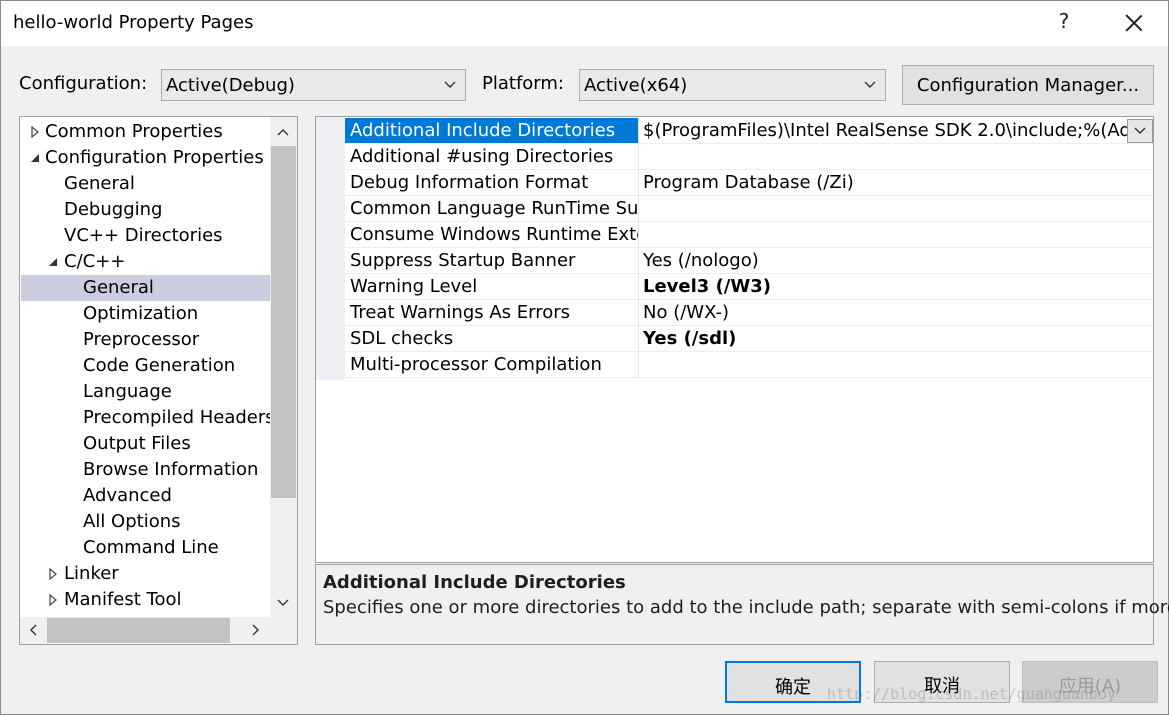  I want to click on tree-item-label: Browse Information, so click(171, 469).